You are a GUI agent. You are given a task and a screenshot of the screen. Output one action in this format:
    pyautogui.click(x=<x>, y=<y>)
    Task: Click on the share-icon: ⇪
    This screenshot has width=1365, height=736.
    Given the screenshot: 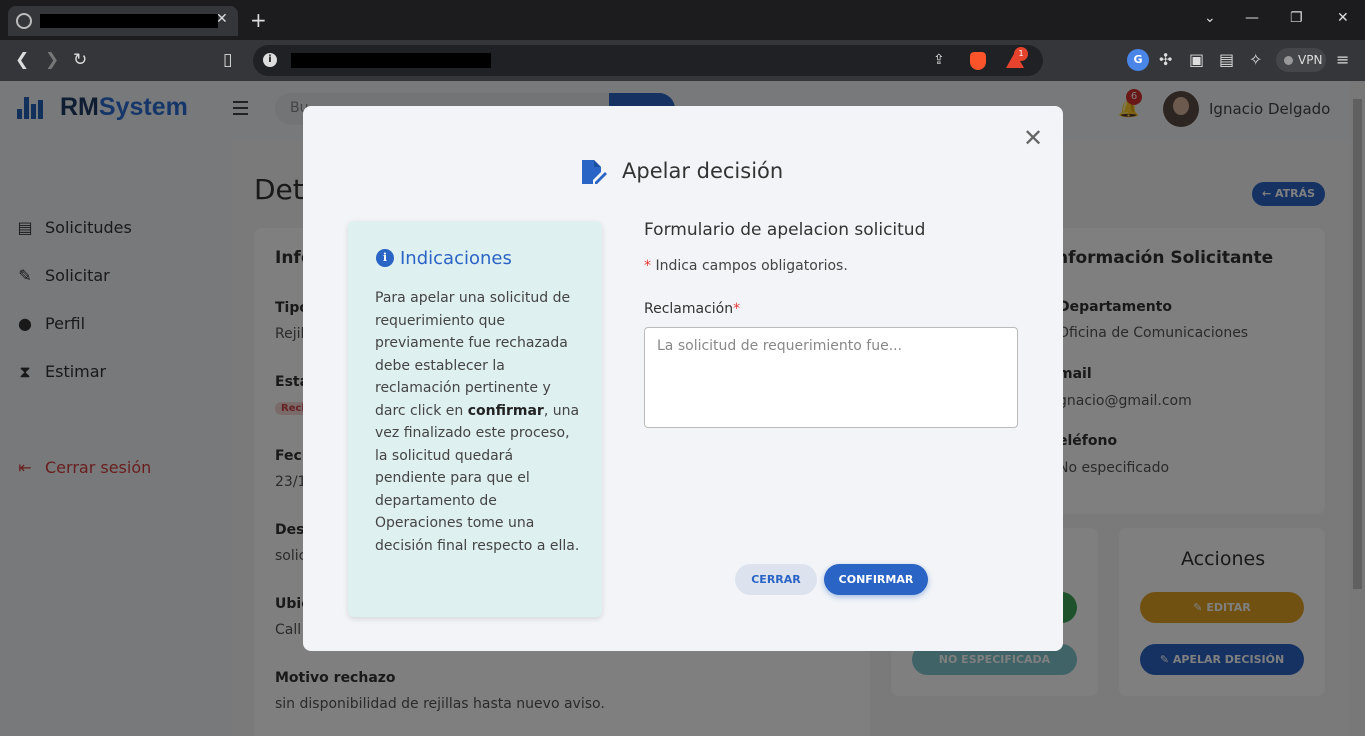 What is the action you would take?
    pyautogui.click(x=939, y=60)
    